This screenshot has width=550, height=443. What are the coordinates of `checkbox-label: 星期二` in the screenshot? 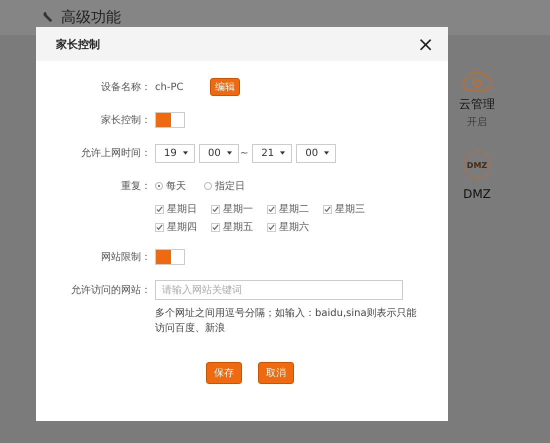 It's located at (294, 209).